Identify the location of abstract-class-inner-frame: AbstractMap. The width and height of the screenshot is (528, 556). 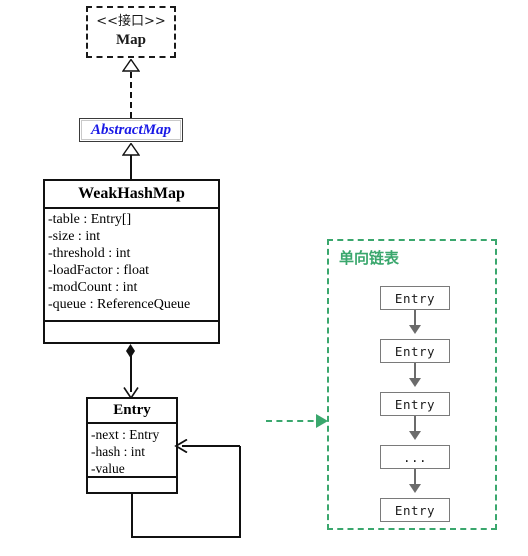
(131, 130).